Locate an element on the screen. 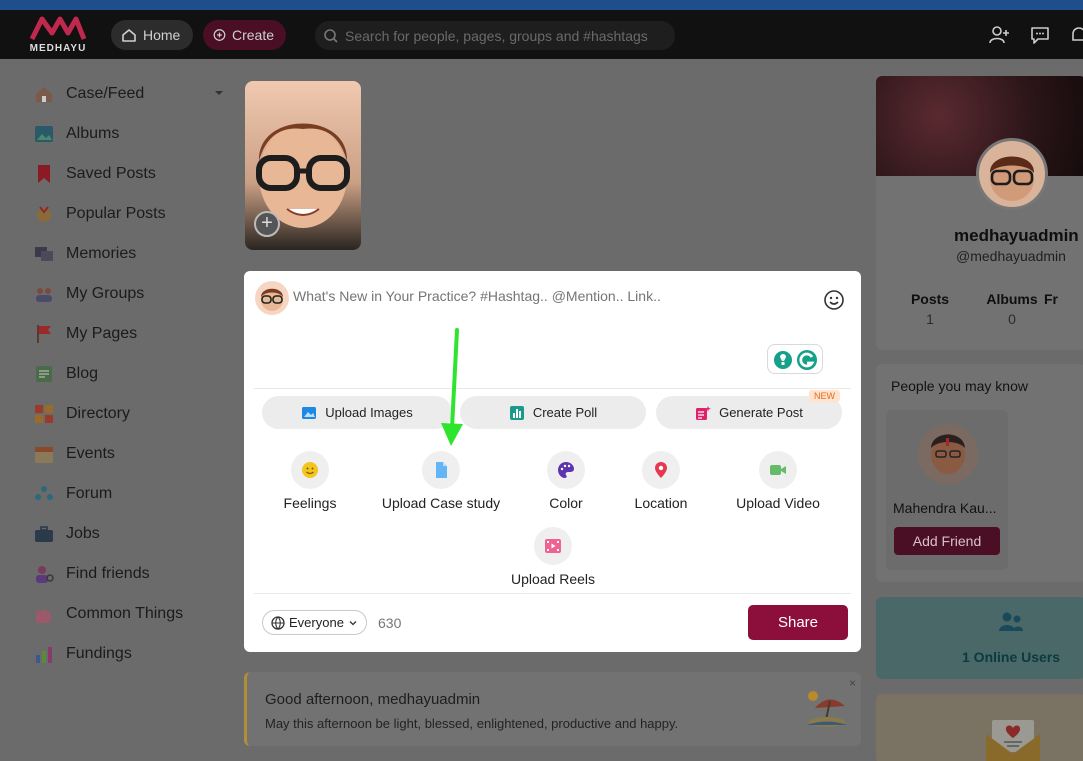  close-icon: × is located at coordinates (852, 683).